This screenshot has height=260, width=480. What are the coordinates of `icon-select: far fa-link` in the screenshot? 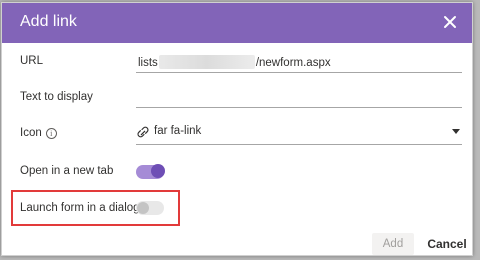 It's located at (299, 134).